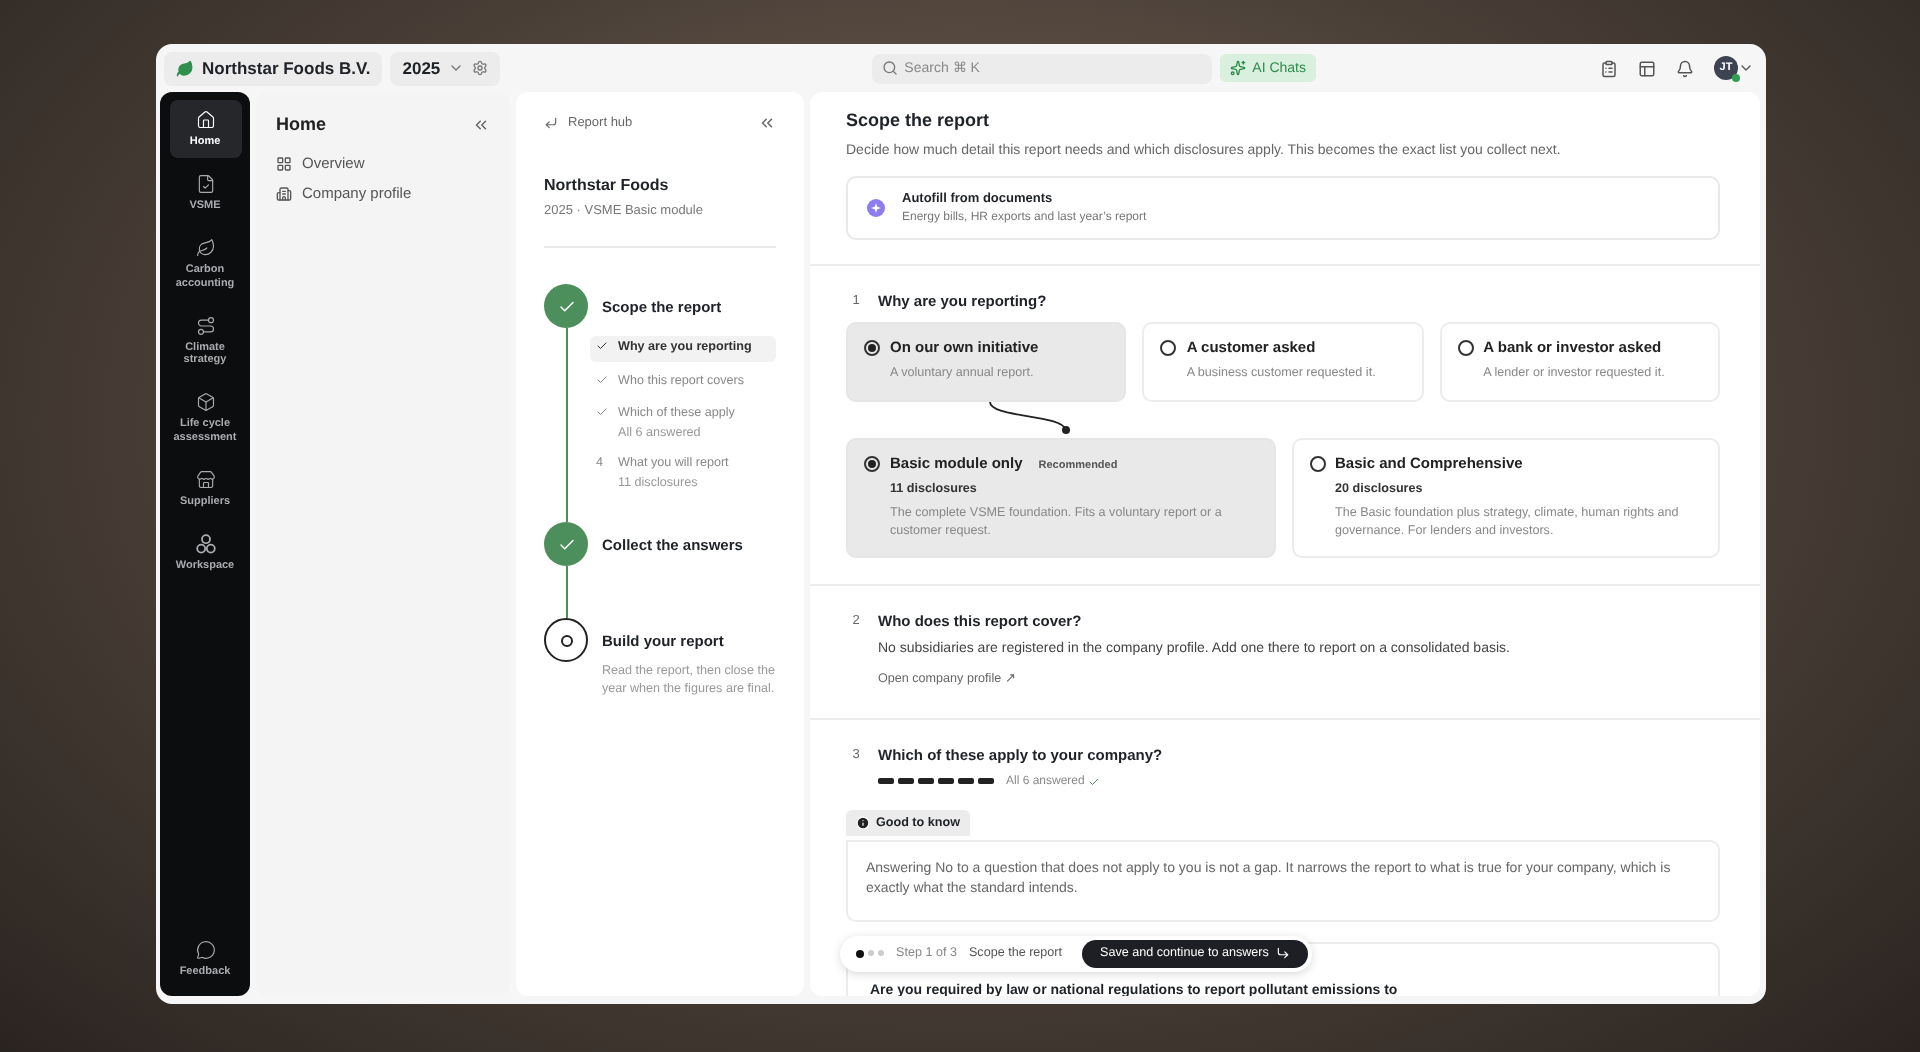 The image size is (1920, 1052). I want to click on page-title: Scope the report, so click(919, 120).